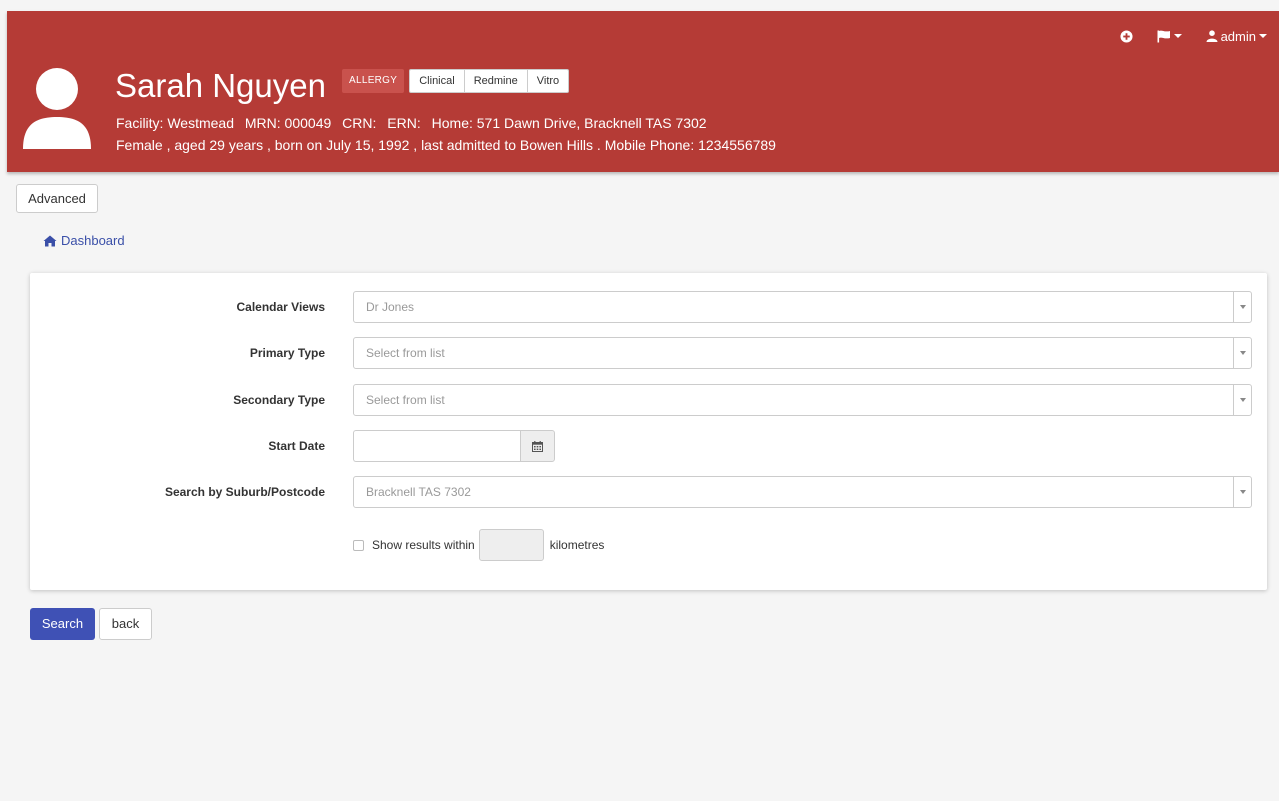  Describe the element at coordinates (175, 123) in the screenshot. I see `facility: Facility: Westmead` at that location.